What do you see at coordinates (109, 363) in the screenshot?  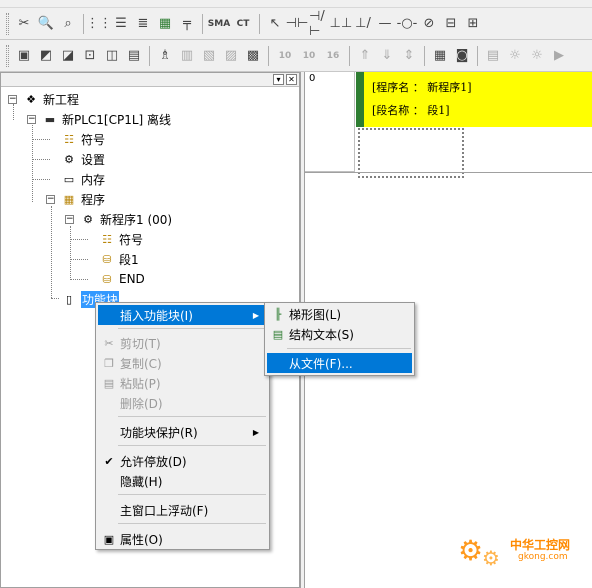 I see `copy-icon: ❐` at bounding box center [109, 363].